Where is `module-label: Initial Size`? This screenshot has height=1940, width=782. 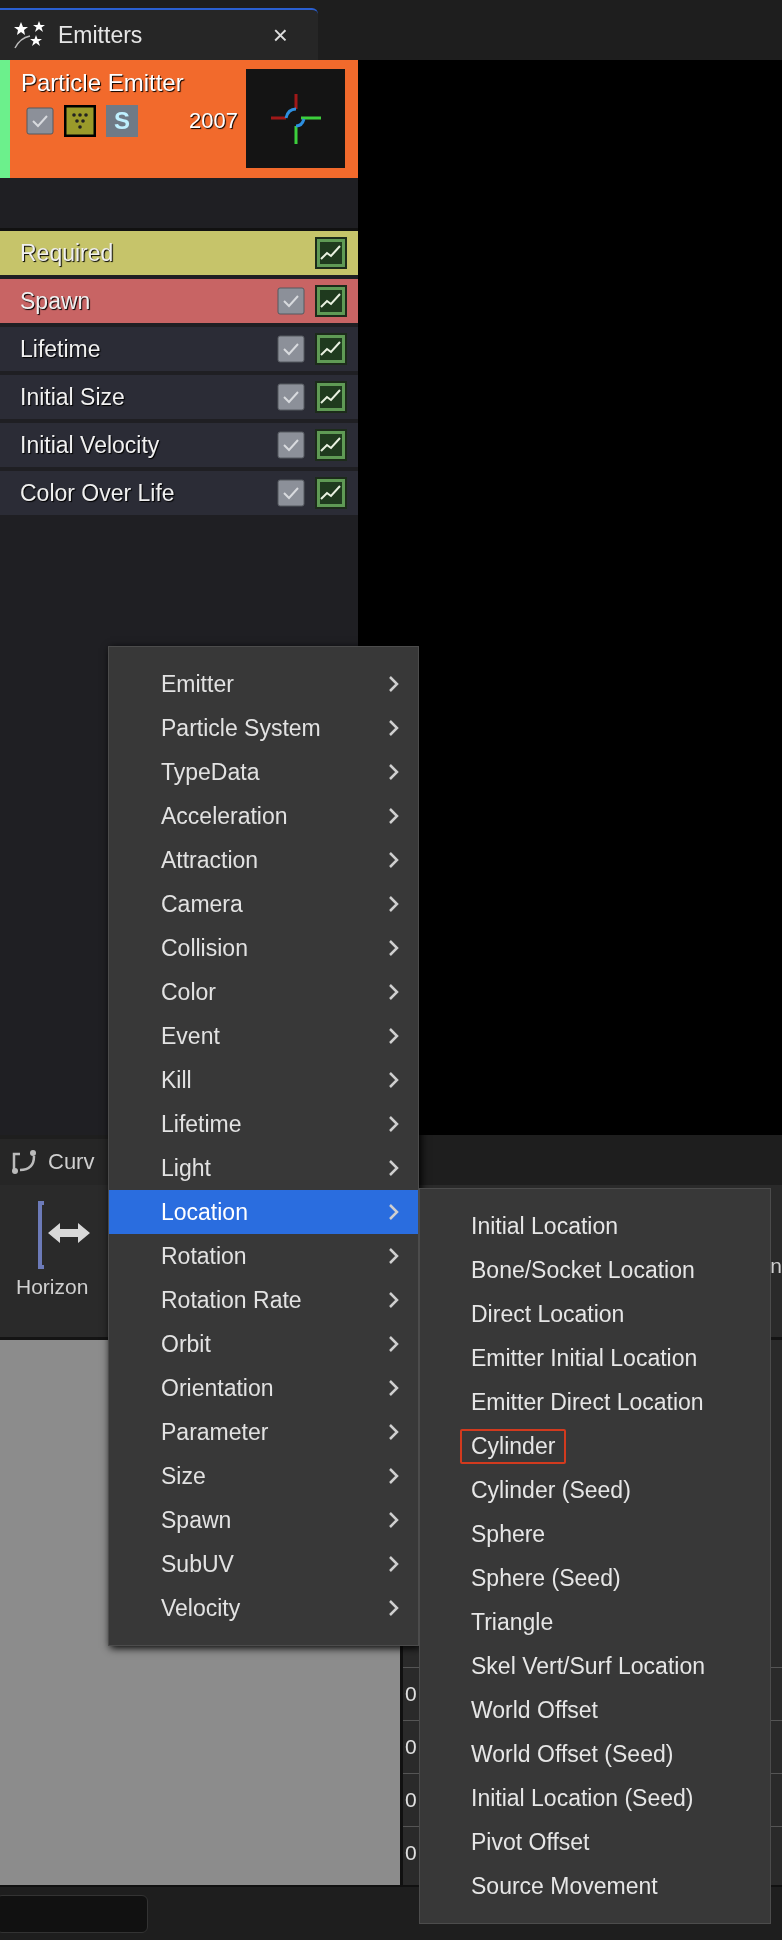
module-label: Initial Size is located at coordinates (73, 397).